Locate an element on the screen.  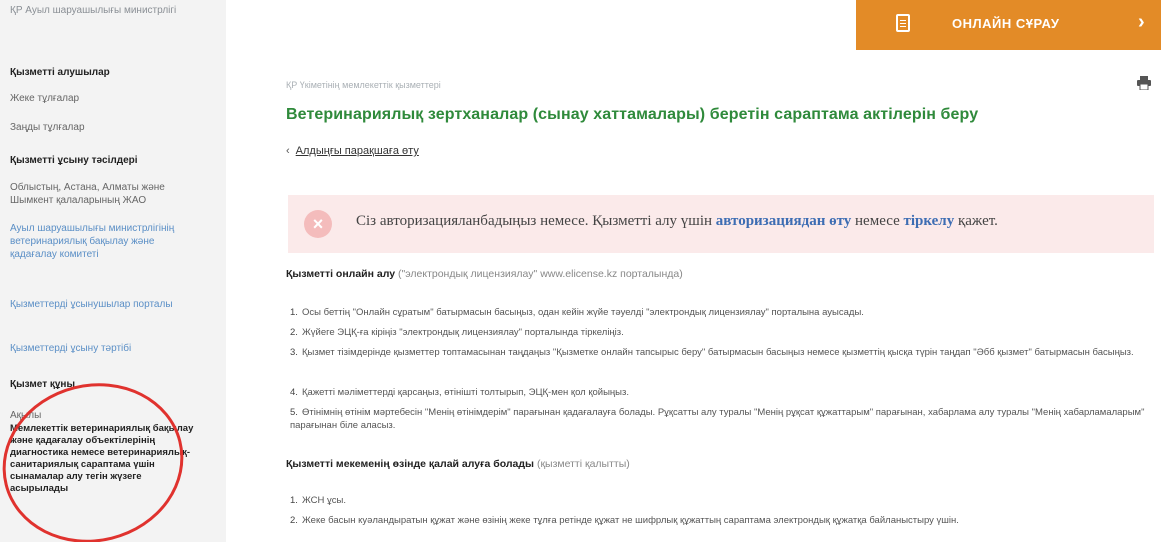
provision-item-link: Қызметтерді ұсыну тәртібі is located at coordinates (105, 348).